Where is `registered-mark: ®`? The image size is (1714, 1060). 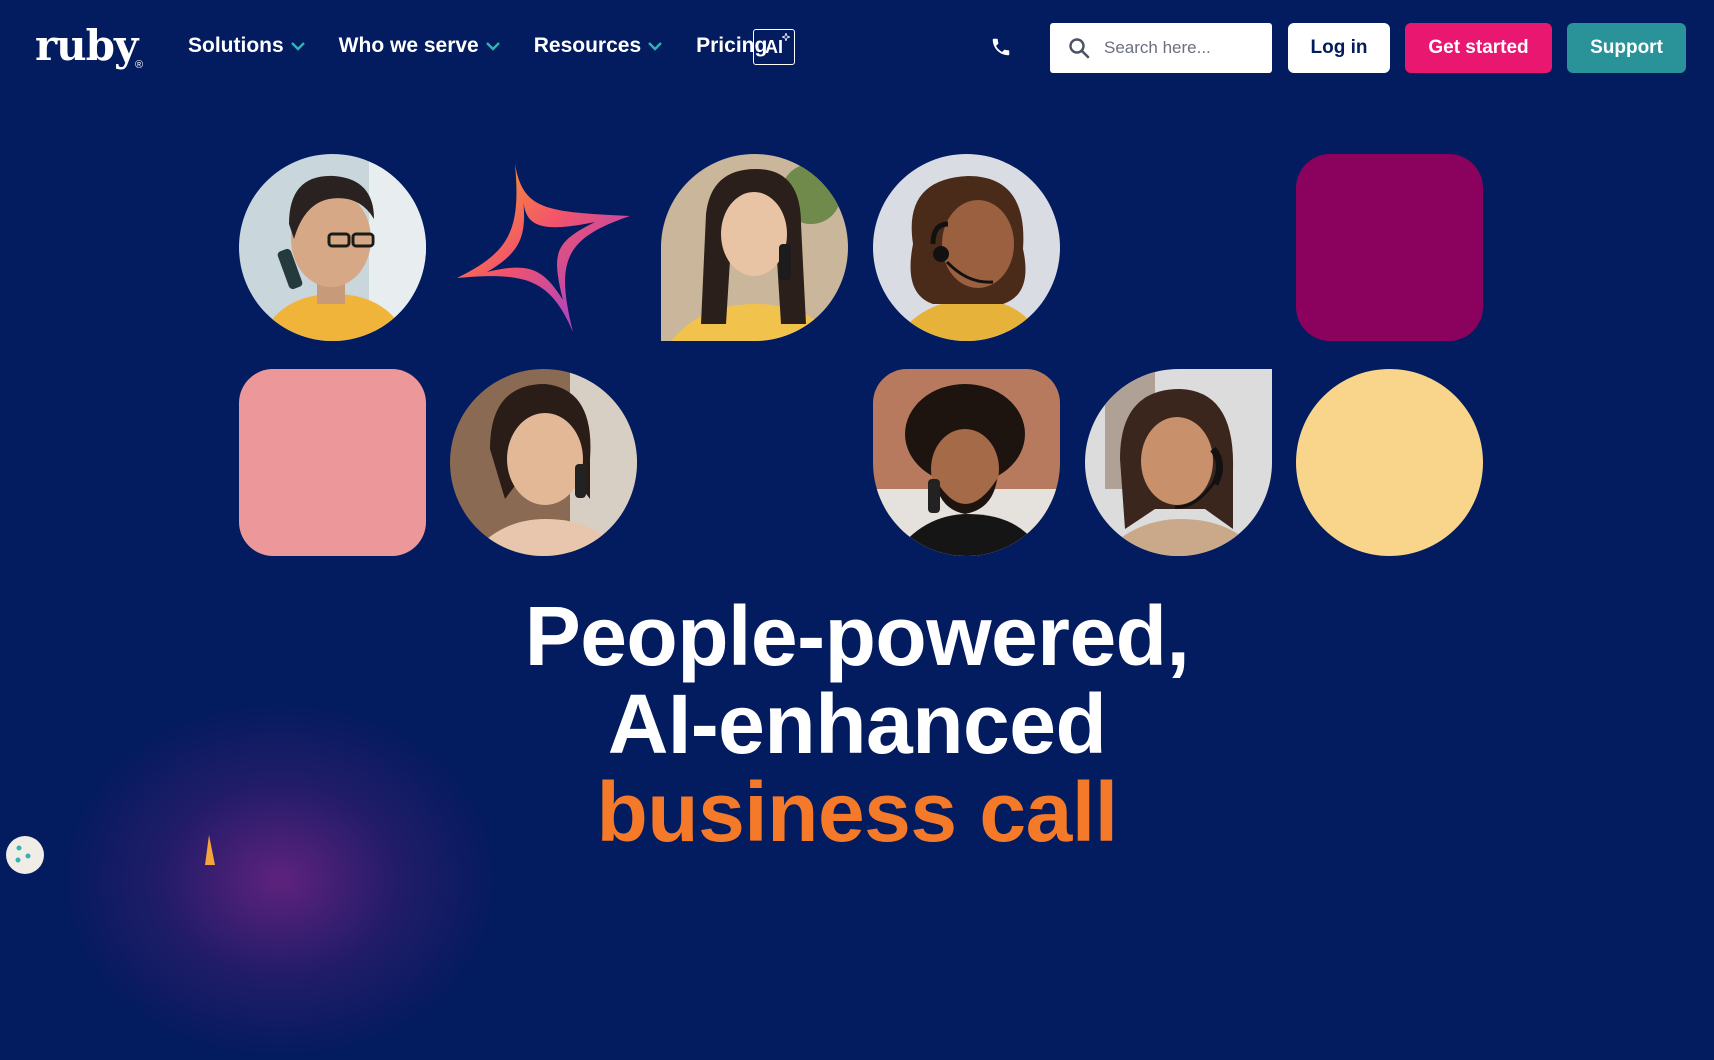 registered-mark: ® is located at coordinates (139, 65).